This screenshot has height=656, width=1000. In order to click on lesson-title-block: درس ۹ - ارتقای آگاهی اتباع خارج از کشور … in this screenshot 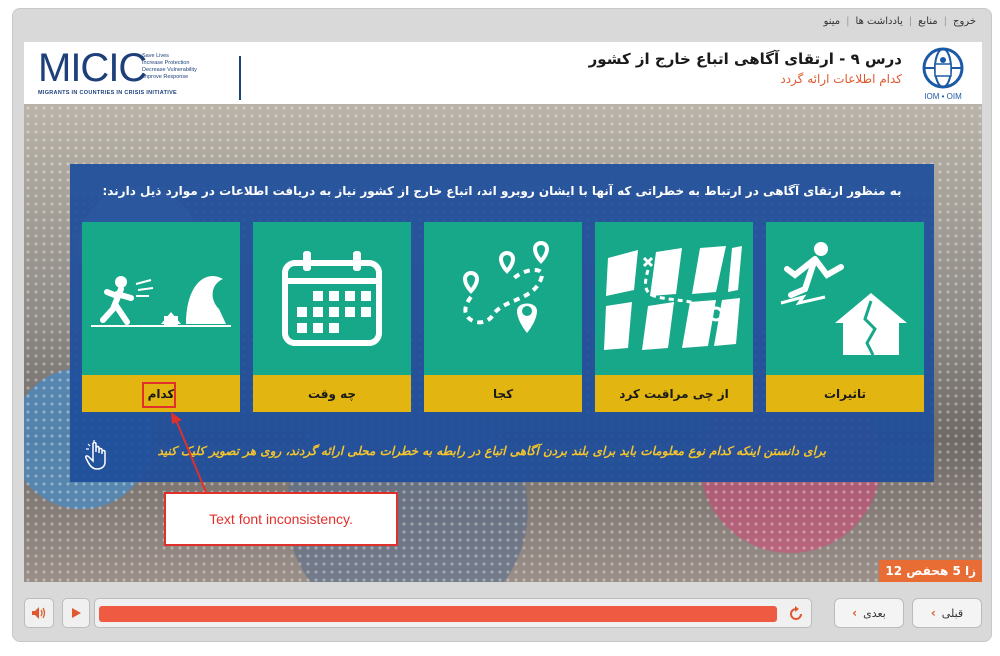, I will do `click(745, 68)`.